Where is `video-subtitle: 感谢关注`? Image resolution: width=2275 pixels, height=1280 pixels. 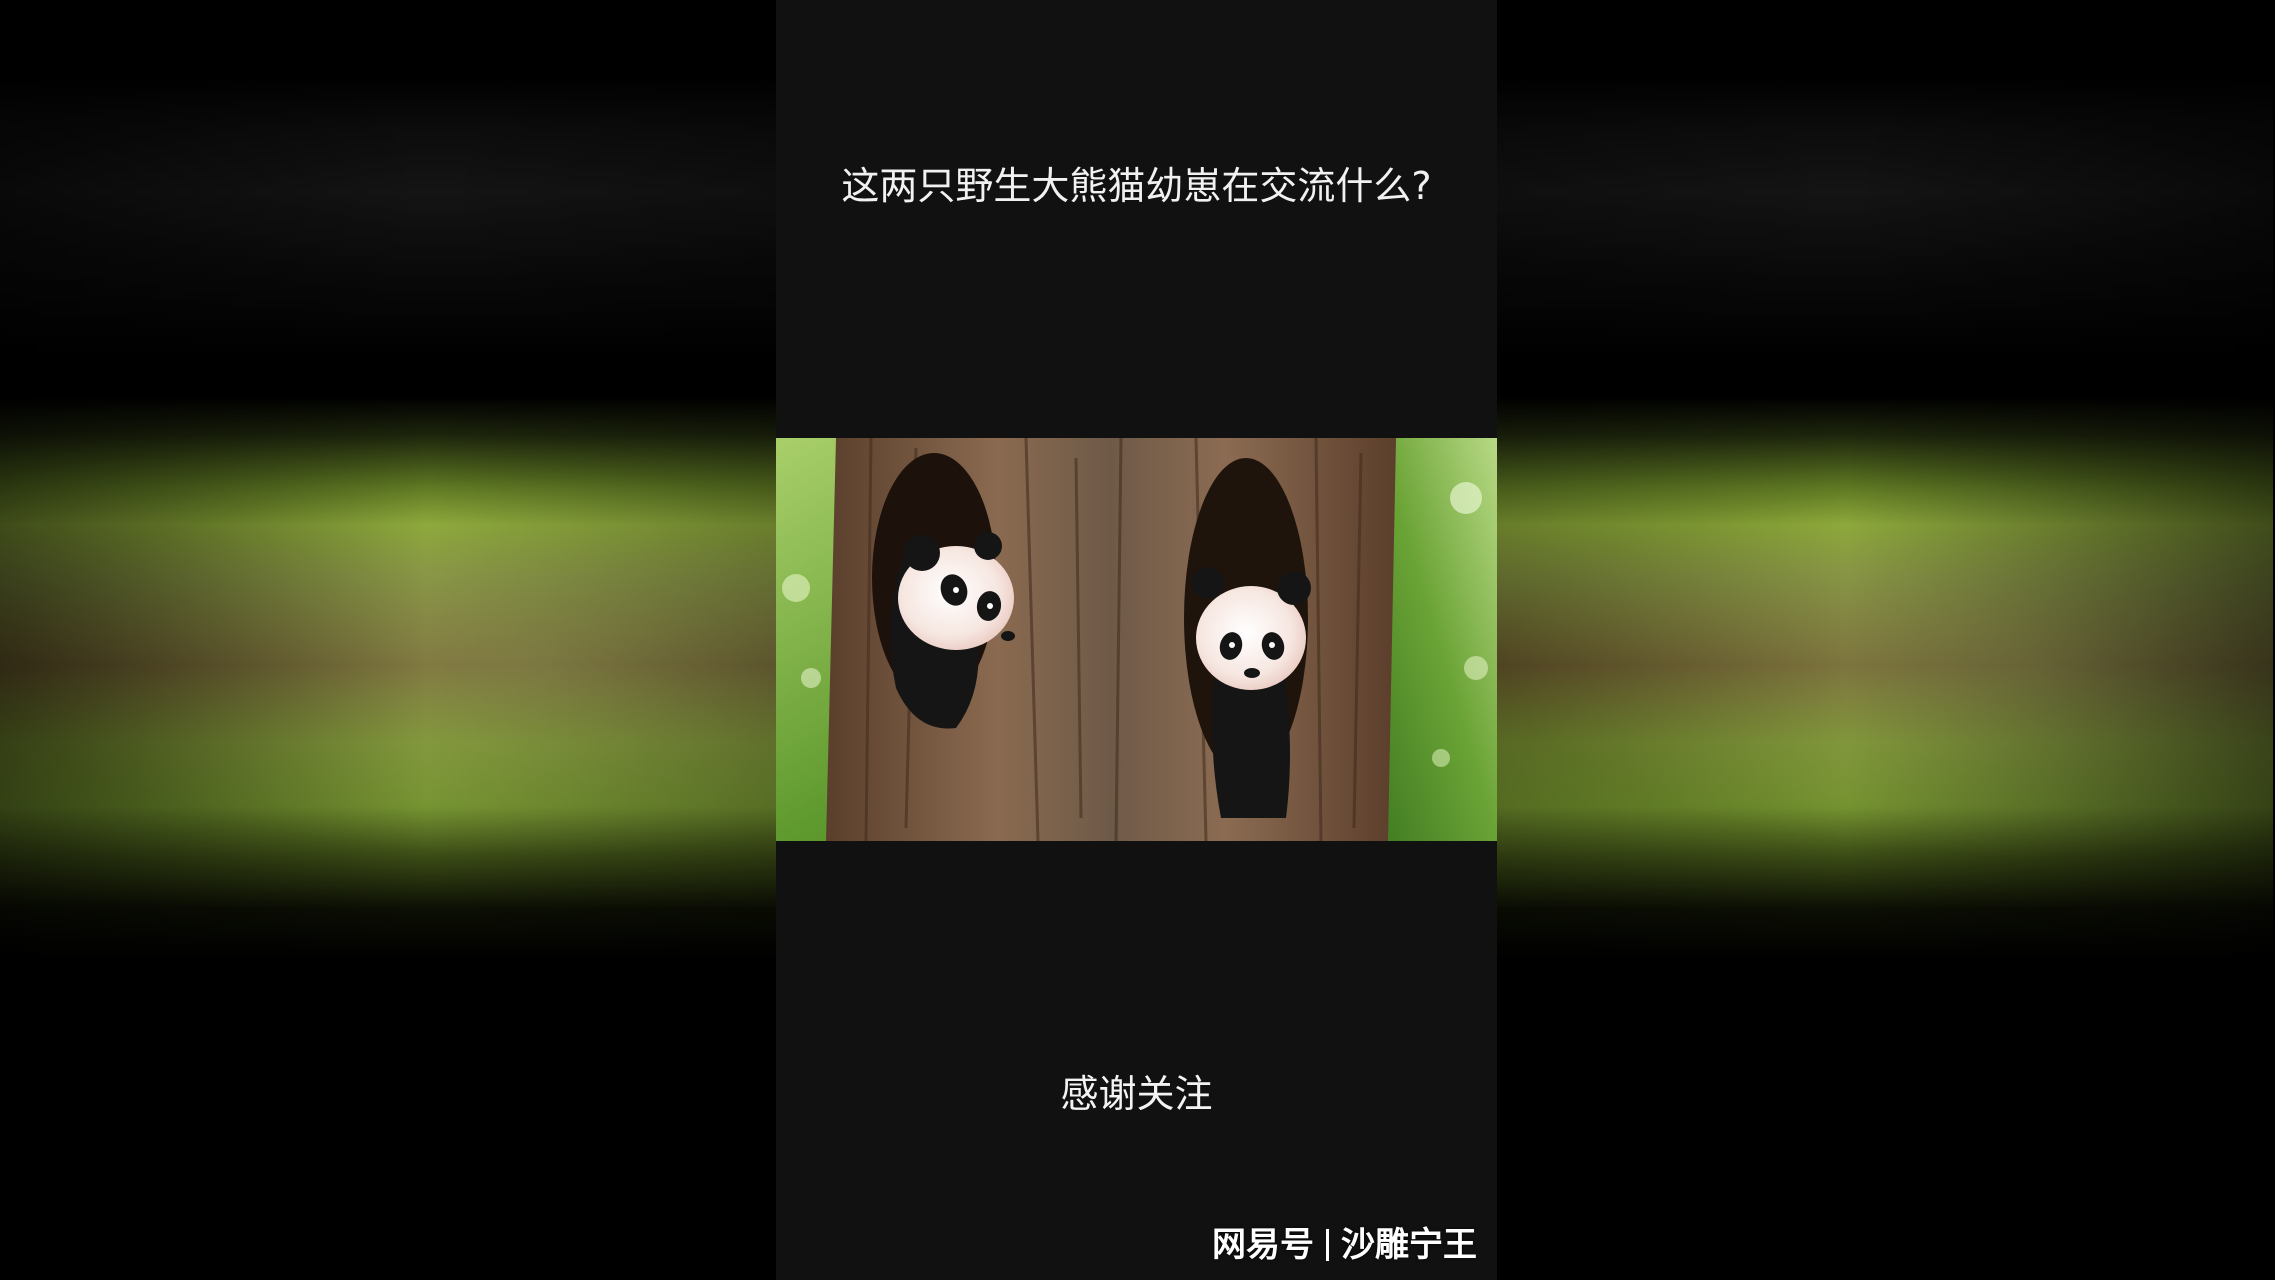 video-subtitle: 感谢关注 is located at coordinates (1136, 1094).